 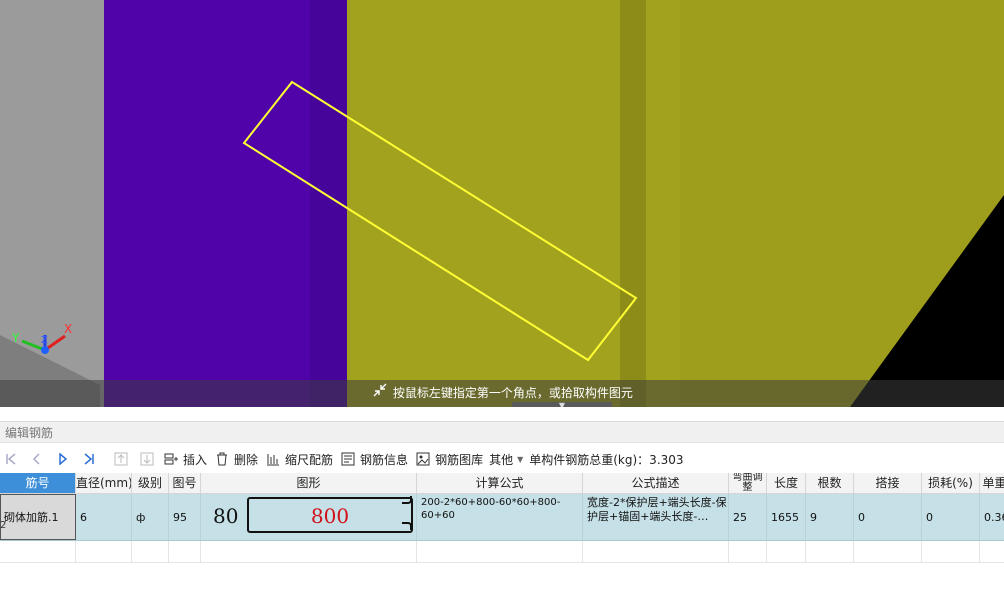 I want to click on prev-page-icon, so click(x=37, y=459).